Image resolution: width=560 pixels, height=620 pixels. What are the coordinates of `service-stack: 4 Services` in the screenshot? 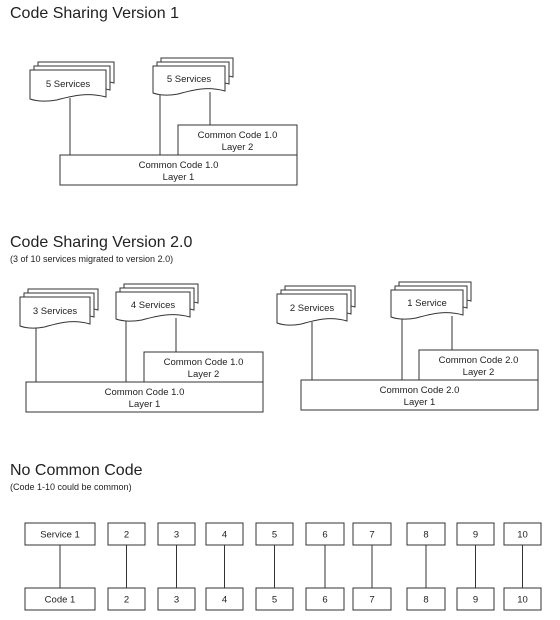 It's located at (157, 302).